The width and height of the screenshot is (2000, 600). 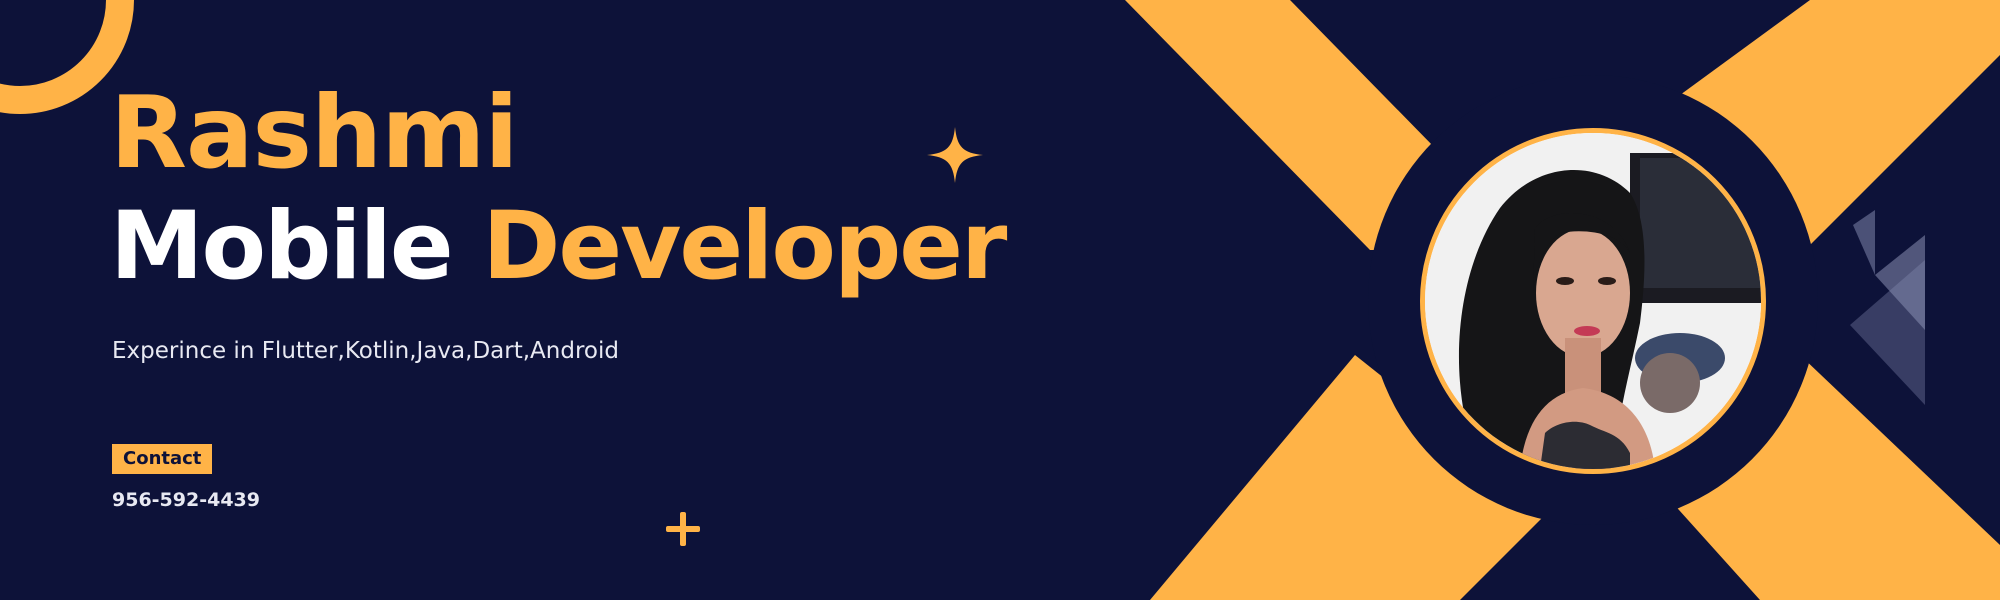 I want to click on role-word-developer: Developer, so click(x=744, y=246).